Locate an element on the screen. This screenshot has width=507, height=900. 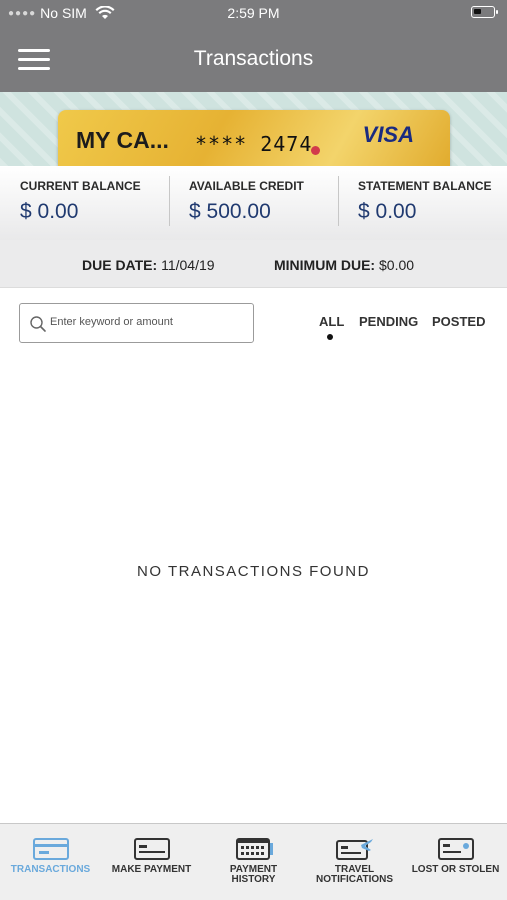
tab-transactions-label: TRANSACTIONS is located at coordinates (50, 869).